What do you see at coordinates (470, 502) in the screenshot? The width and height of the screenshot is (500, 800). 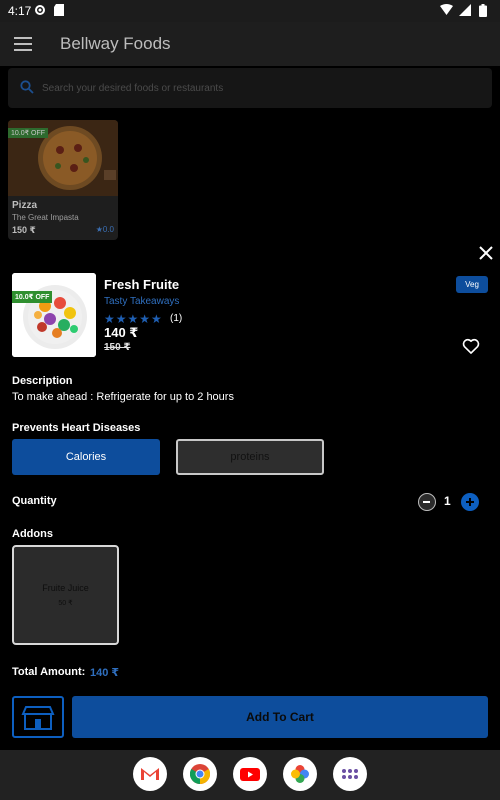 I see `quantity-increase-button` at bounding box center [470, 502].